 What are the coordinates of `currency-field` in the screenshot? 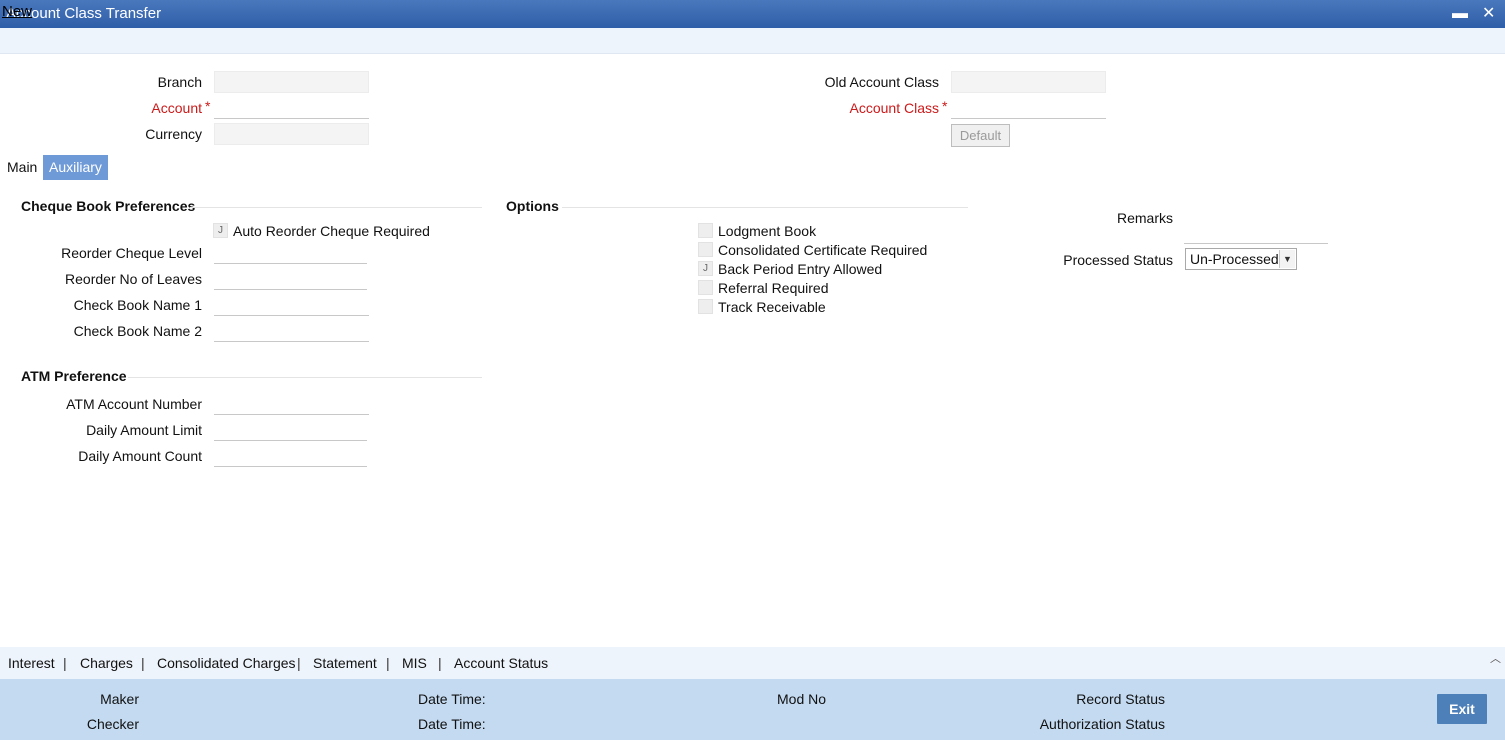 It's located at (291, 134).